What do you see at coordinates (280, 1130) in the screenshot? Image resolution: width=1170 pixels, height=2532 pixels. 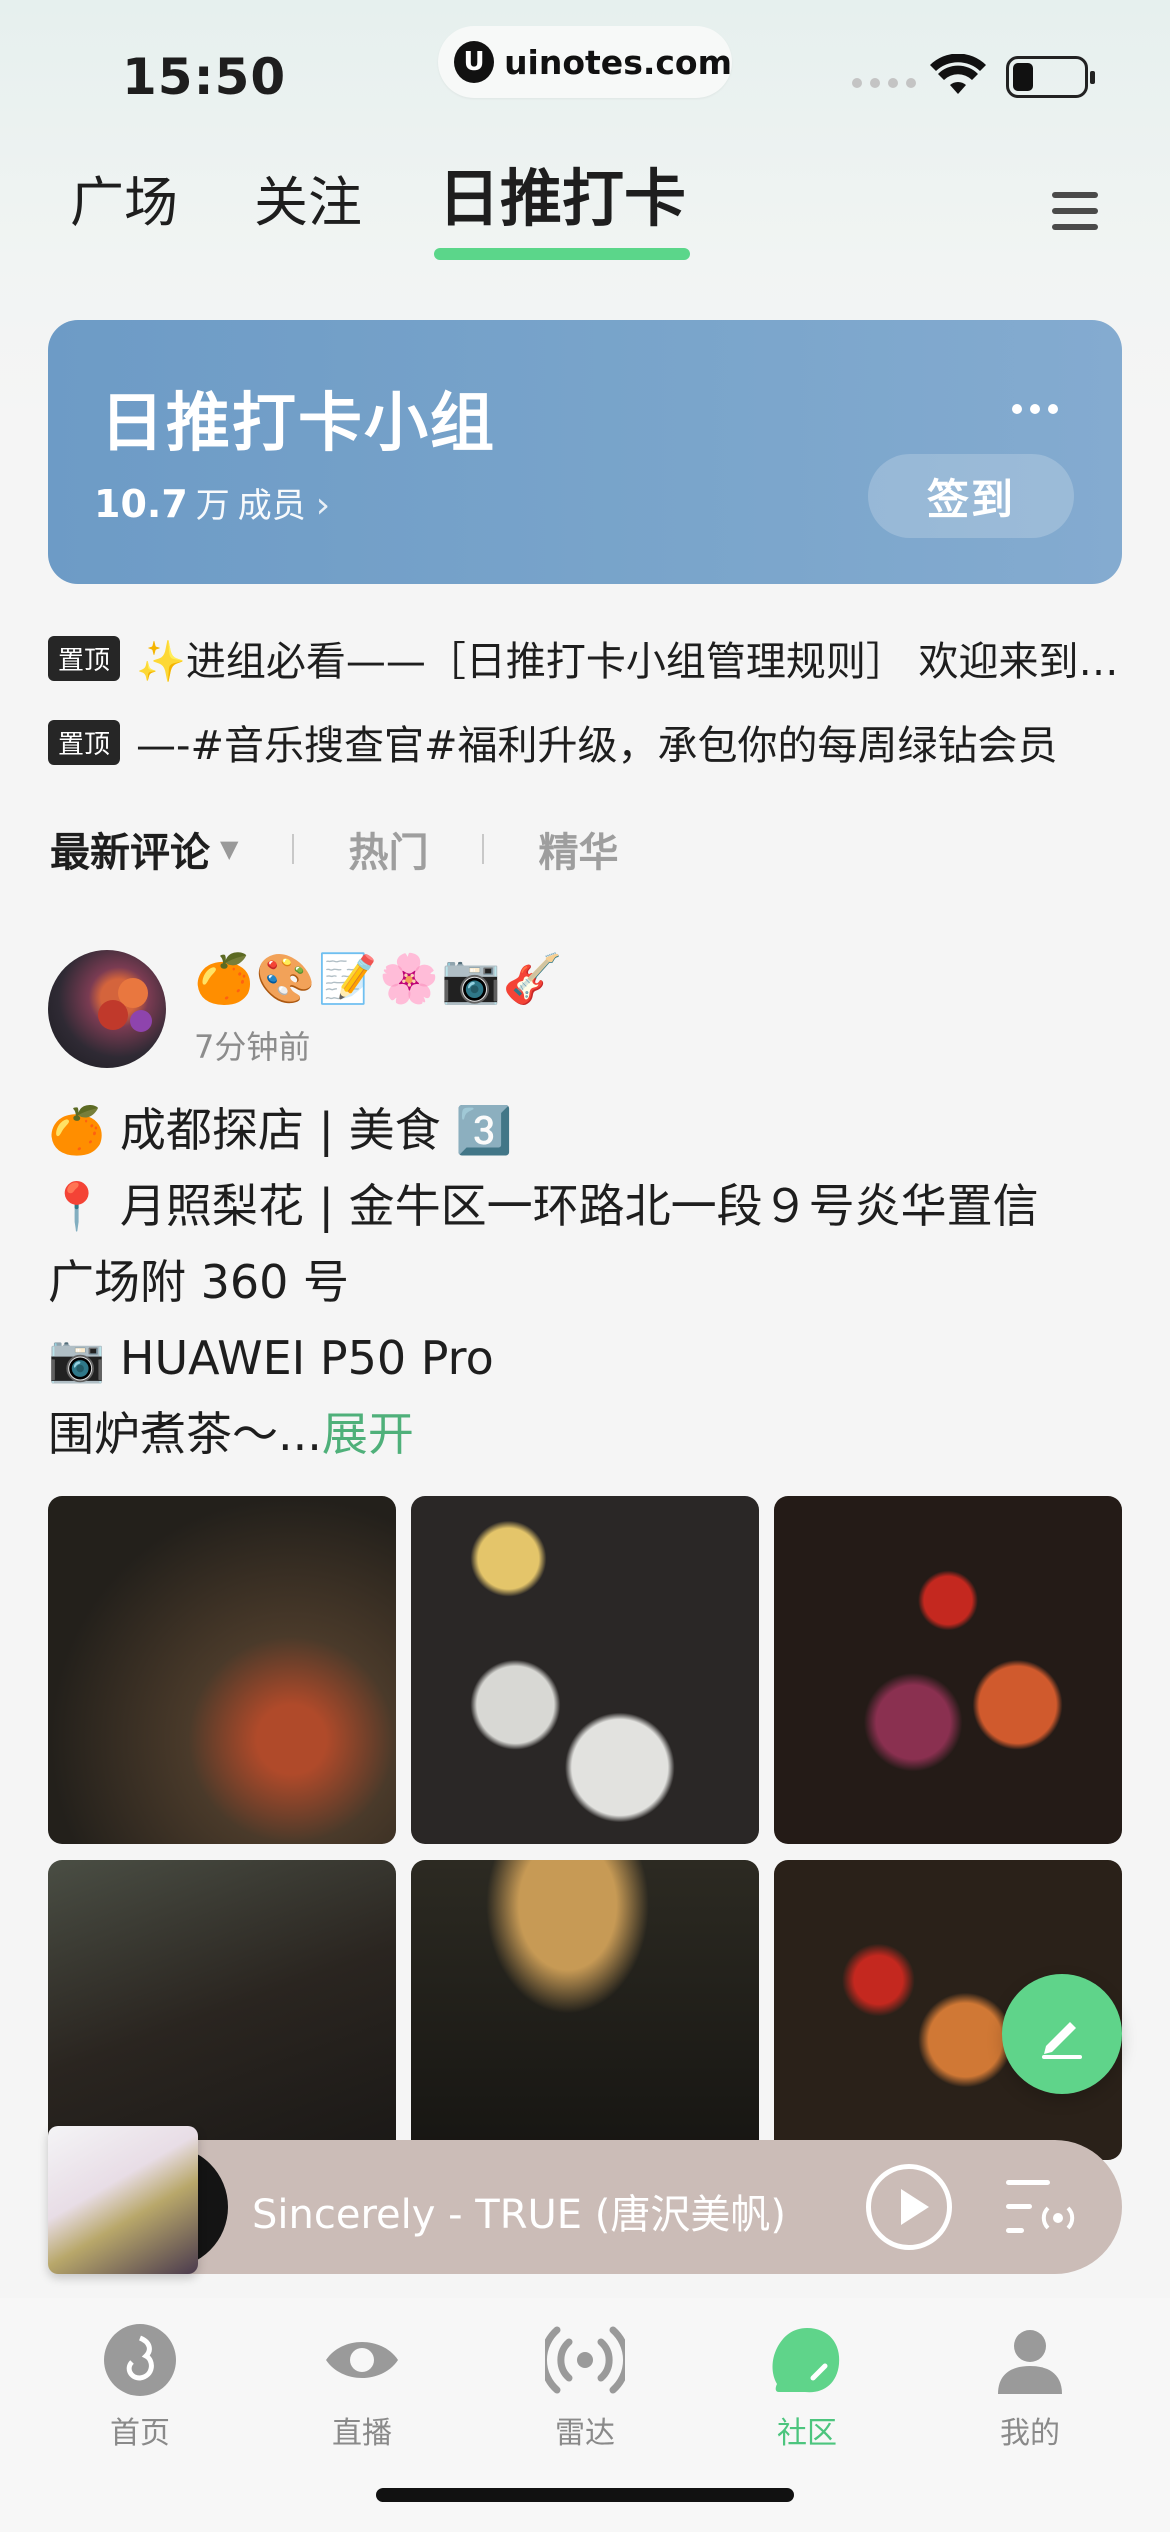 I see `post-line: 🍊 成都探店 | 美食 3️⃣` at bounding box center [280, 1130].